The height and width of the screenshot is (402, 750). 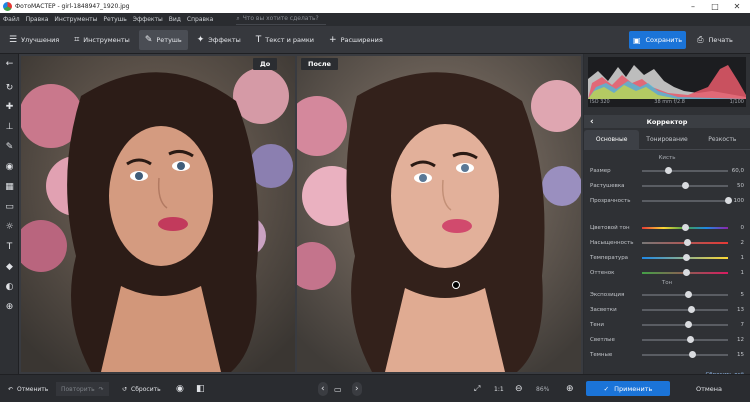 I want to click on app-logo-icon, so click(x=7, y=6).